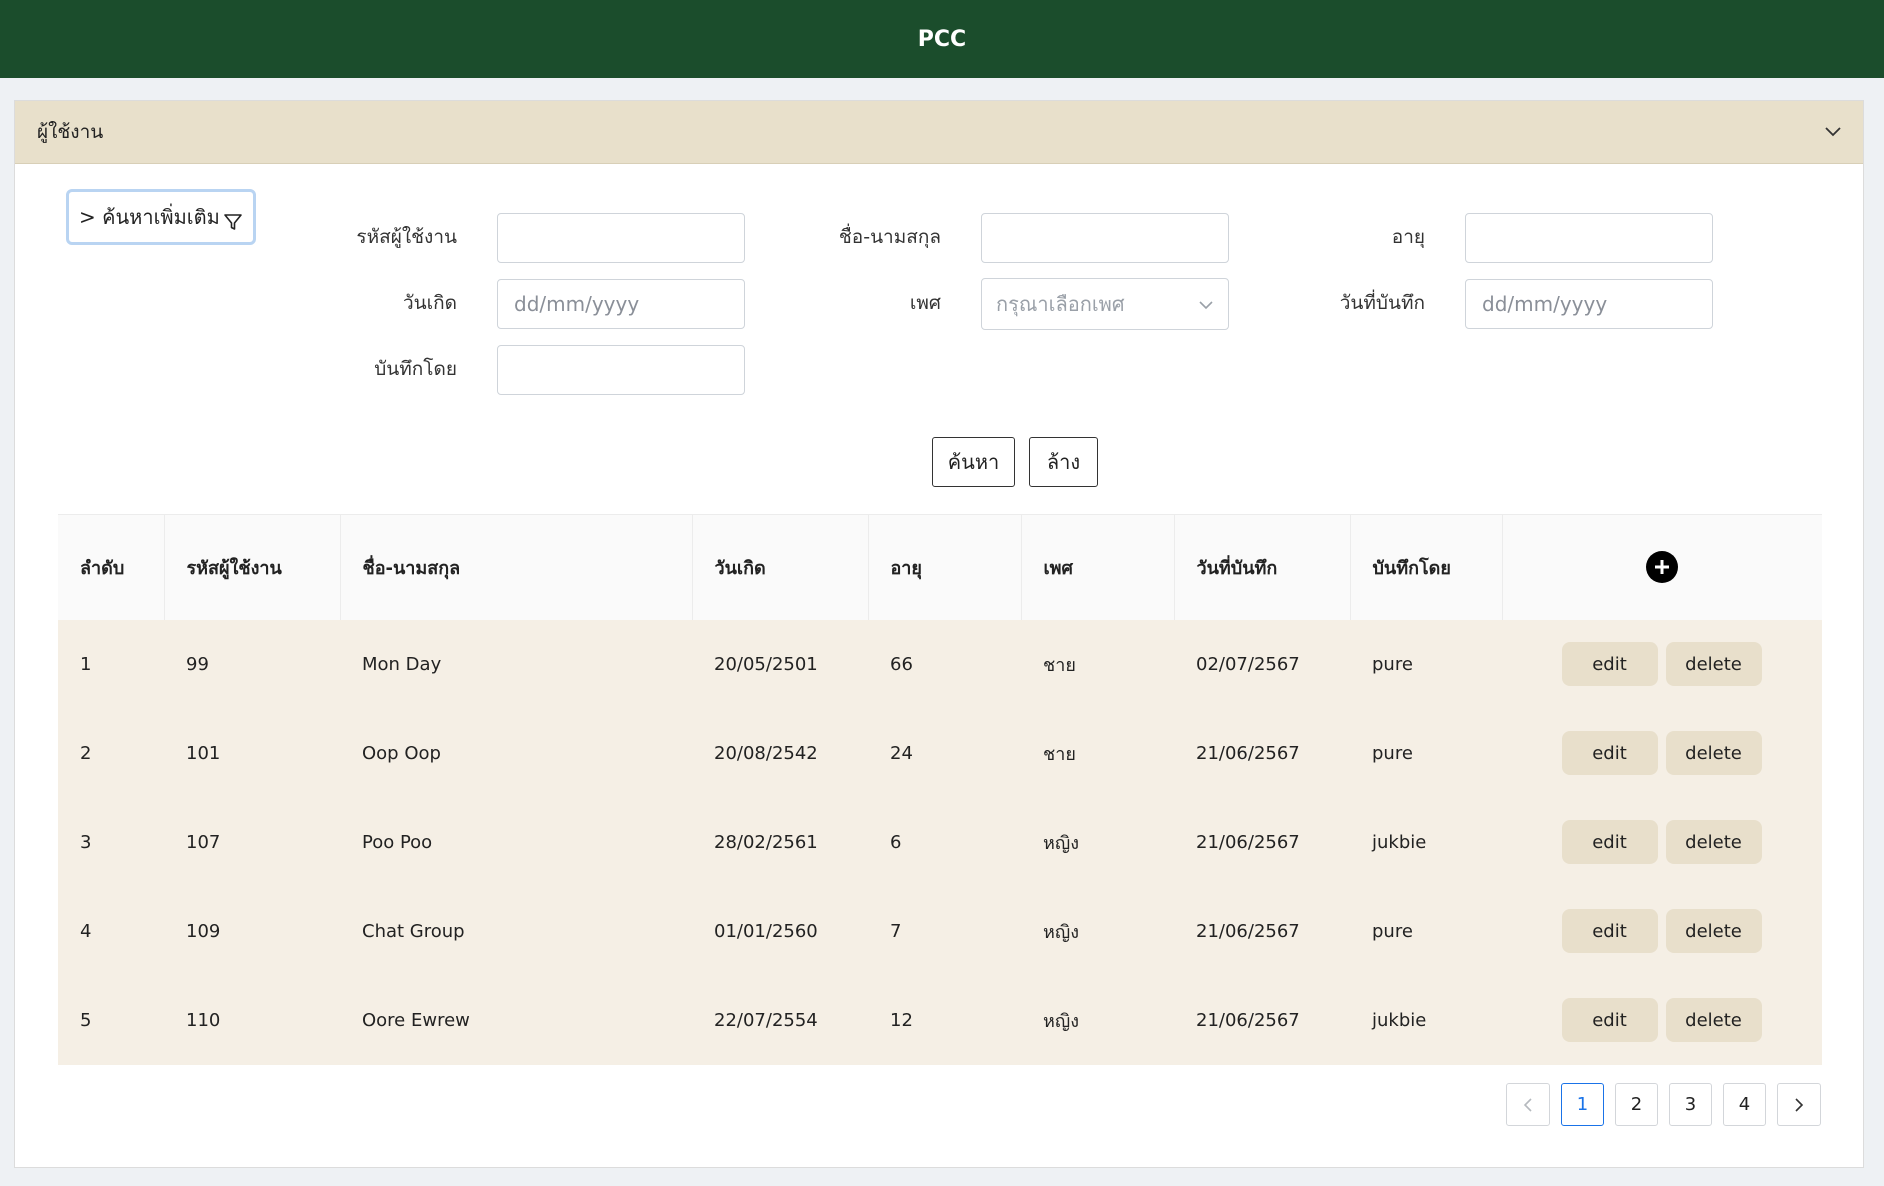  What do you see at coordinates (766, 931) in the screenshot?
I see `cell-birth: 01/01/2560` at bounding box center [766, 931].